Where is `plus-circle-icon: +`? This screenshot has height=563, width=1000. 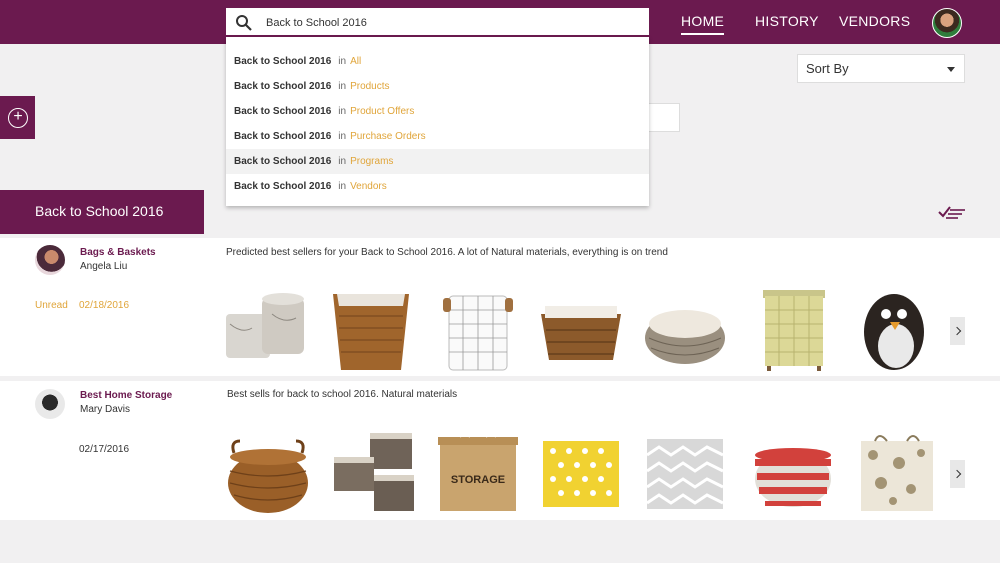 plus-circle-icon: + is located at coordinates (18, 118).